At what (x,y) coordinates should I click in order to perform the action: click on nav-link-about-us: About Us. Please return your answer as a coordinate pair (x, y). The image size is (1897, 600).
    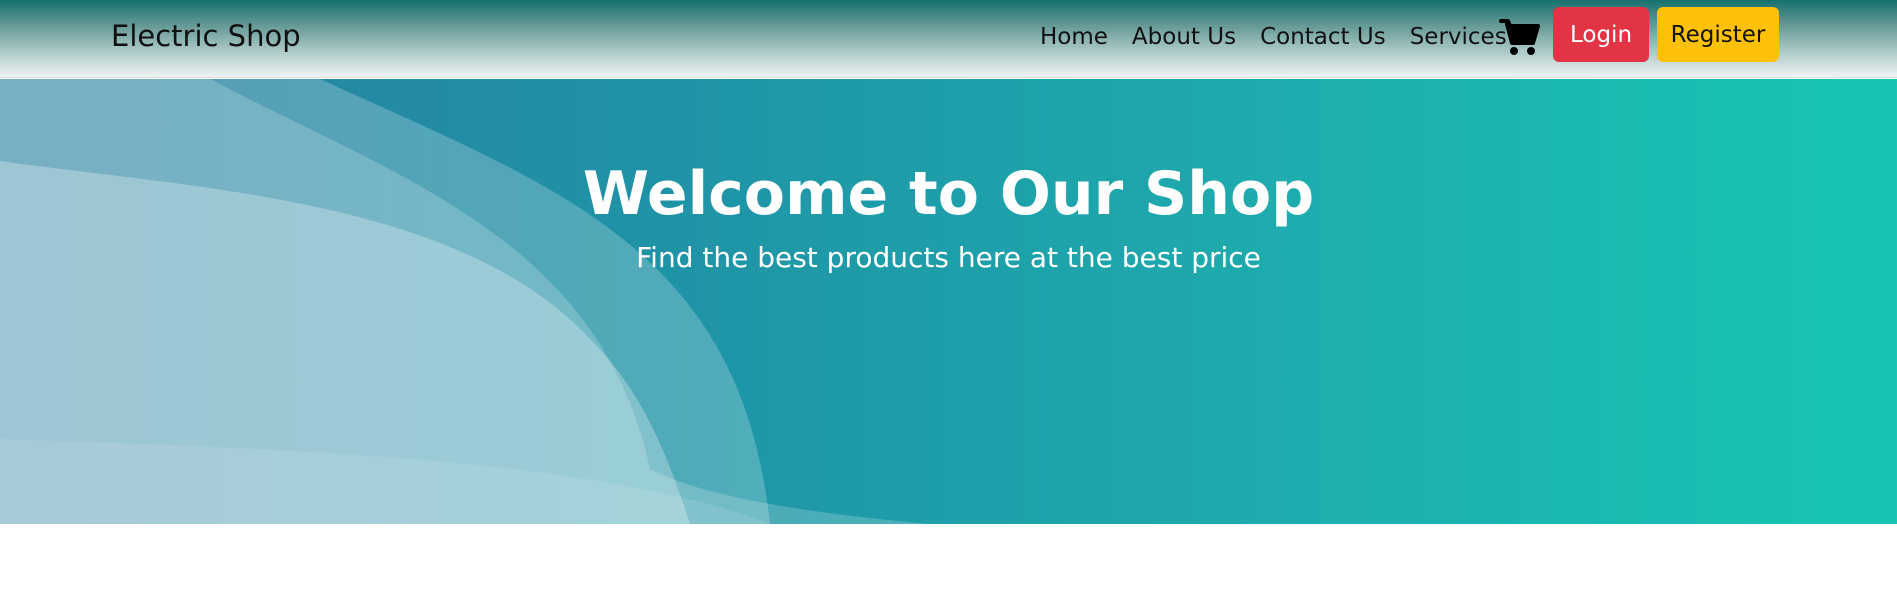
    Looking at the image, I should click on (1184, 37).